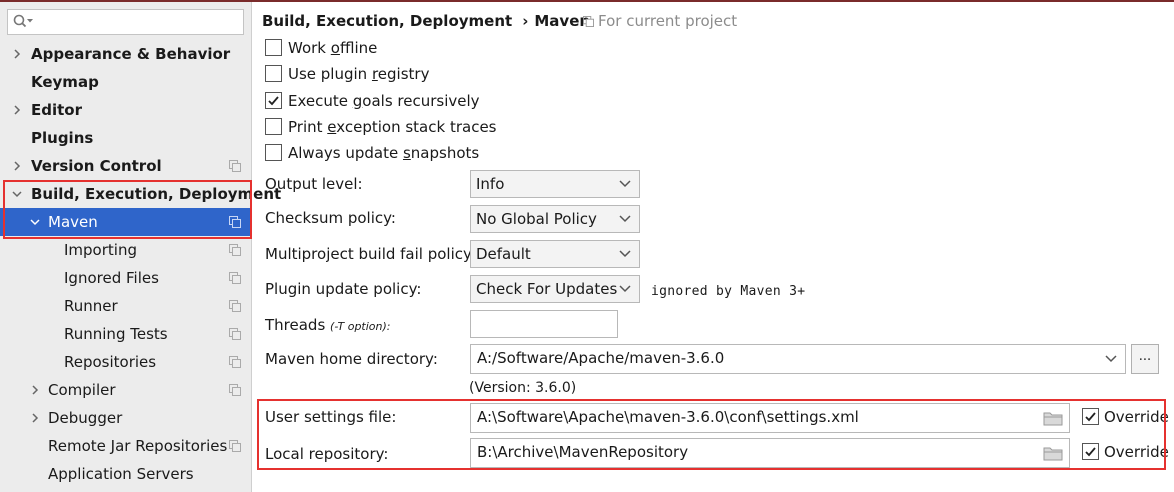 The image size is (1174, 492). I want to click on sidebar-item-editor: Editor, so click(125, 110).